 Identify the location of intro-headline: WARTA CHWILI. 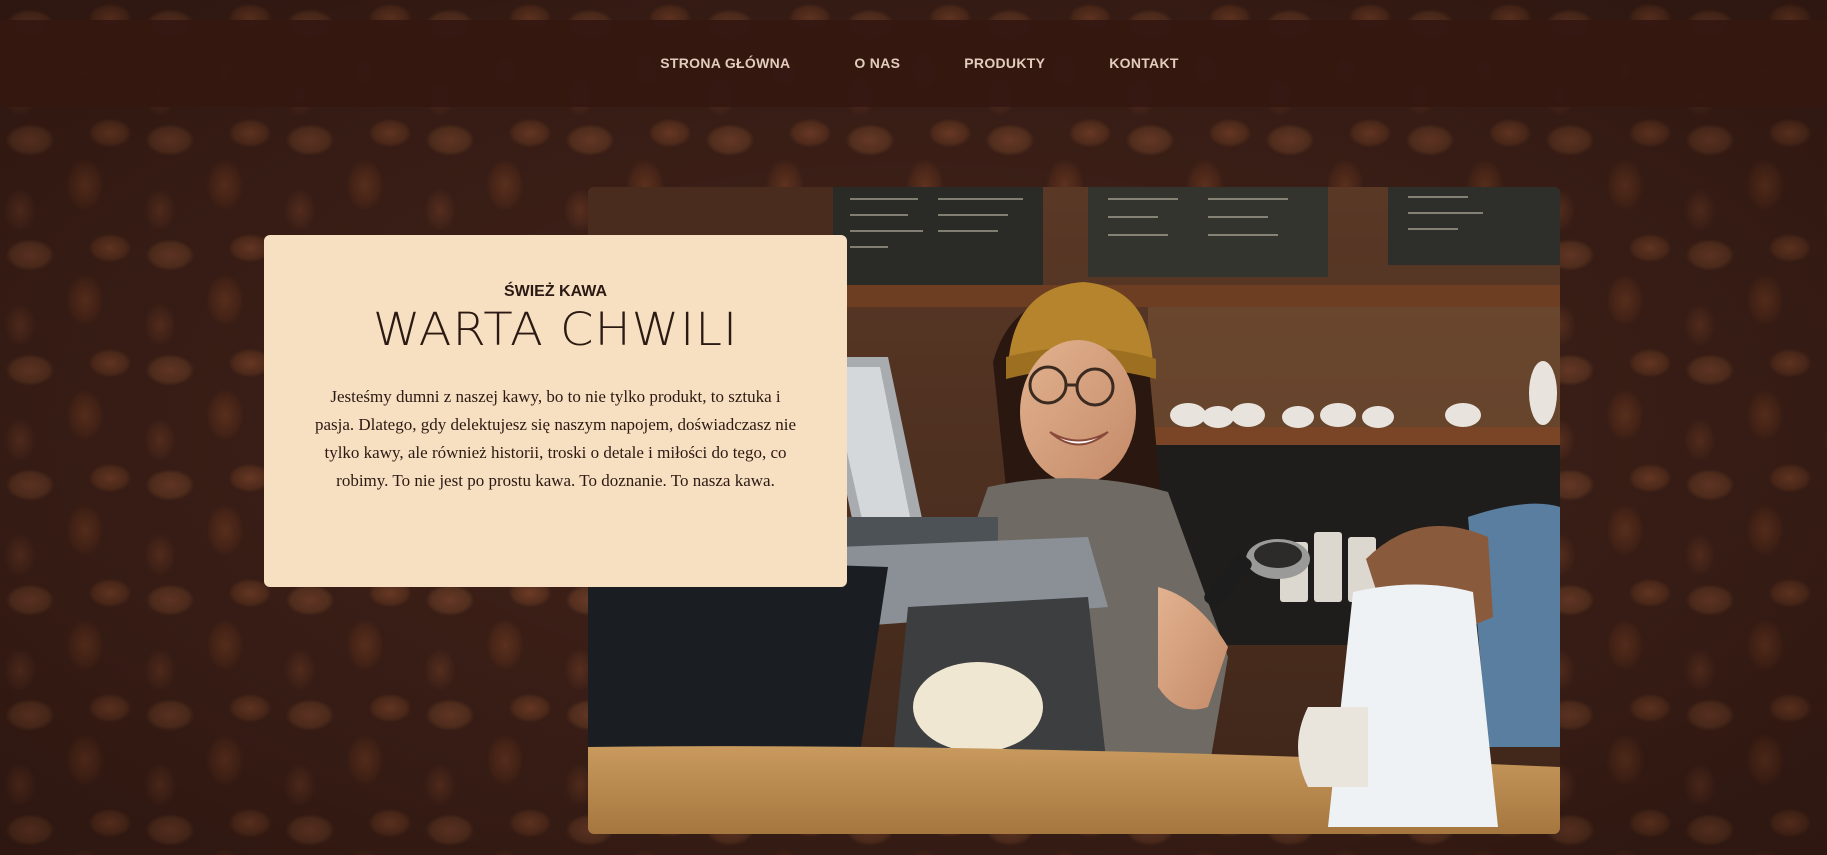
(555, 330).